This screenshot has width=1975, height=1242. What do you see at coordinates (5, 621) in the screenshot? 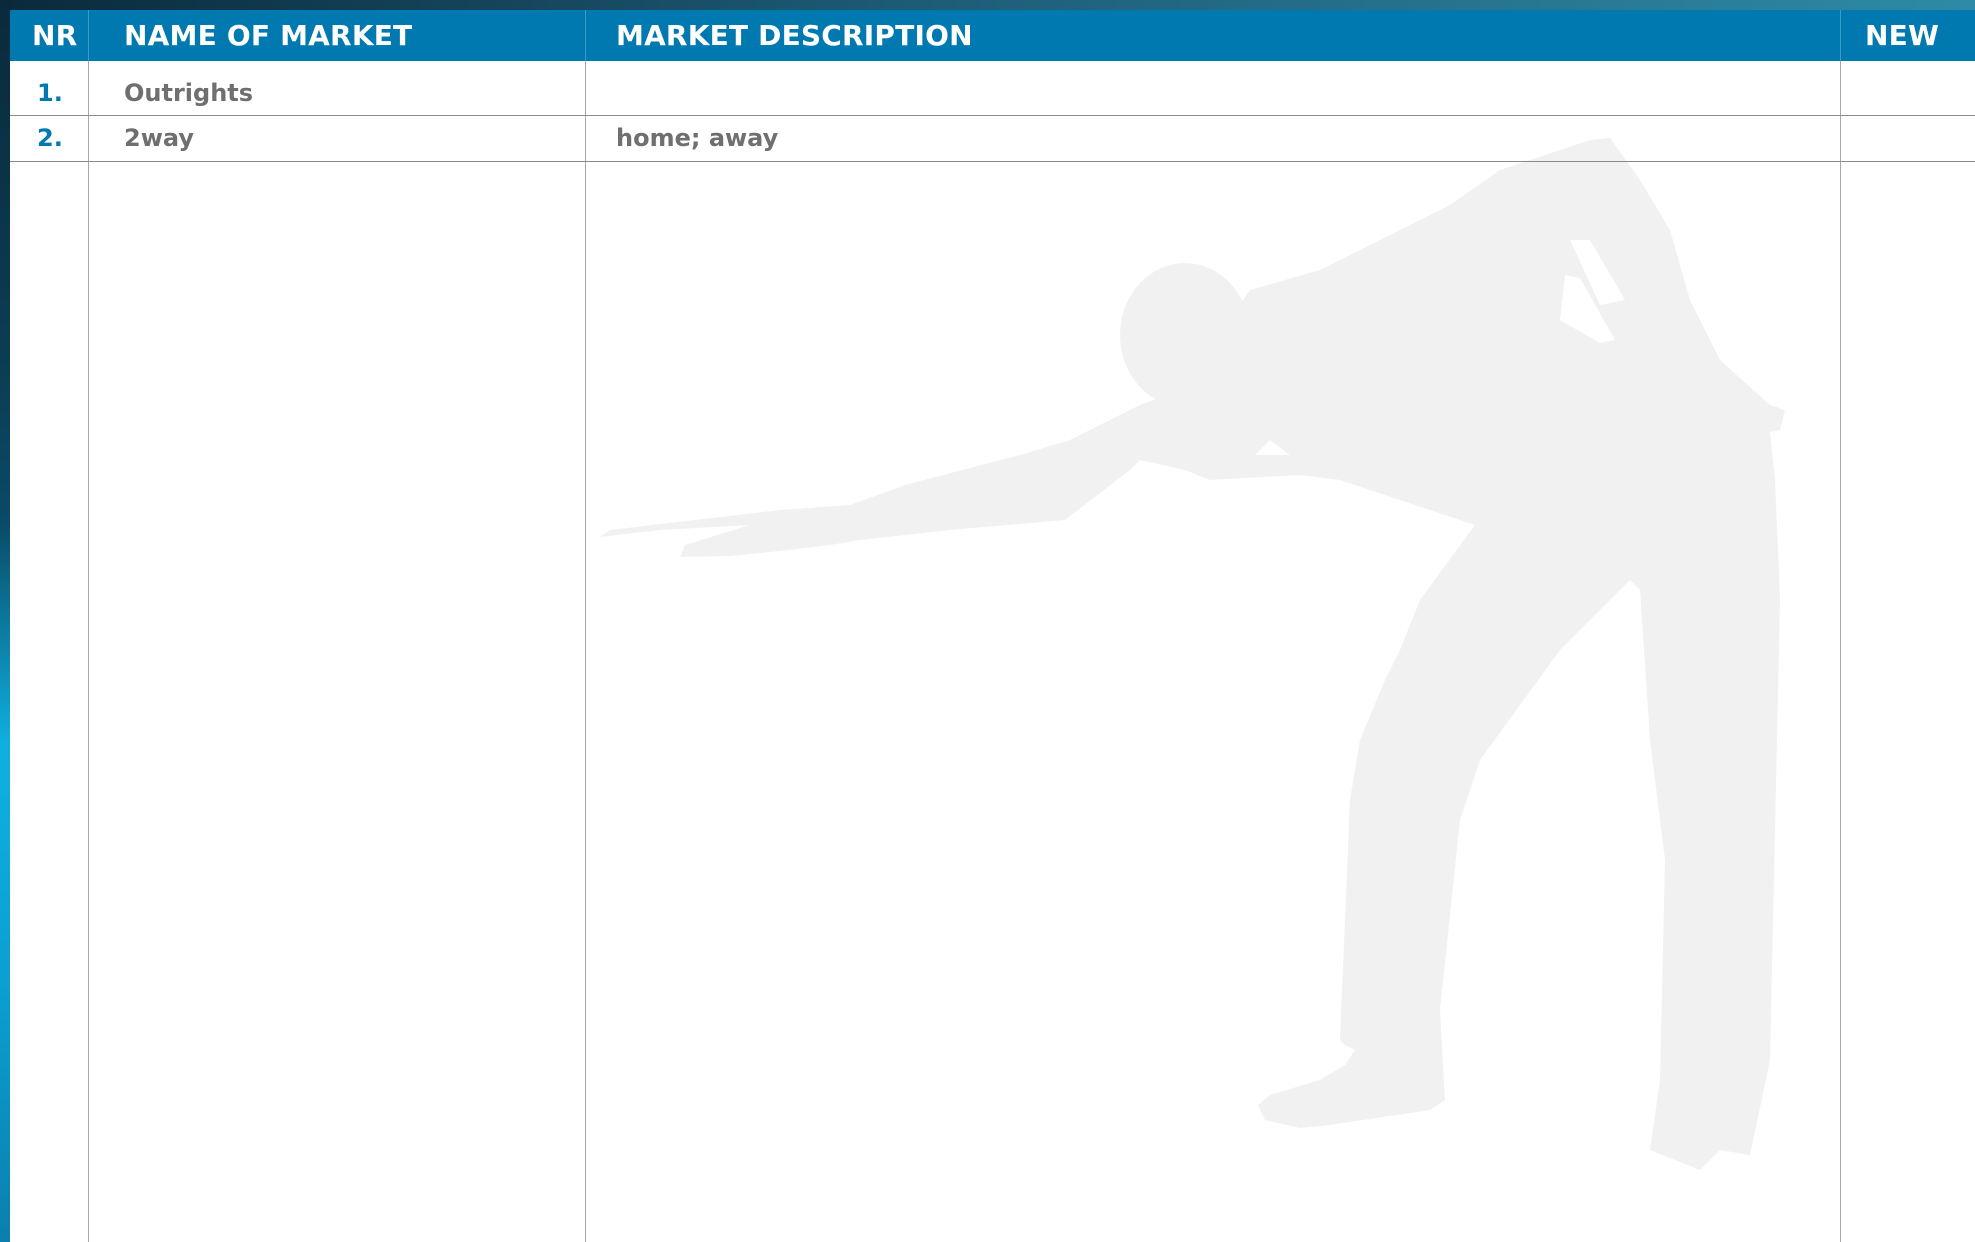
I see `left-accent-strip` at bounding box center [5, 621].